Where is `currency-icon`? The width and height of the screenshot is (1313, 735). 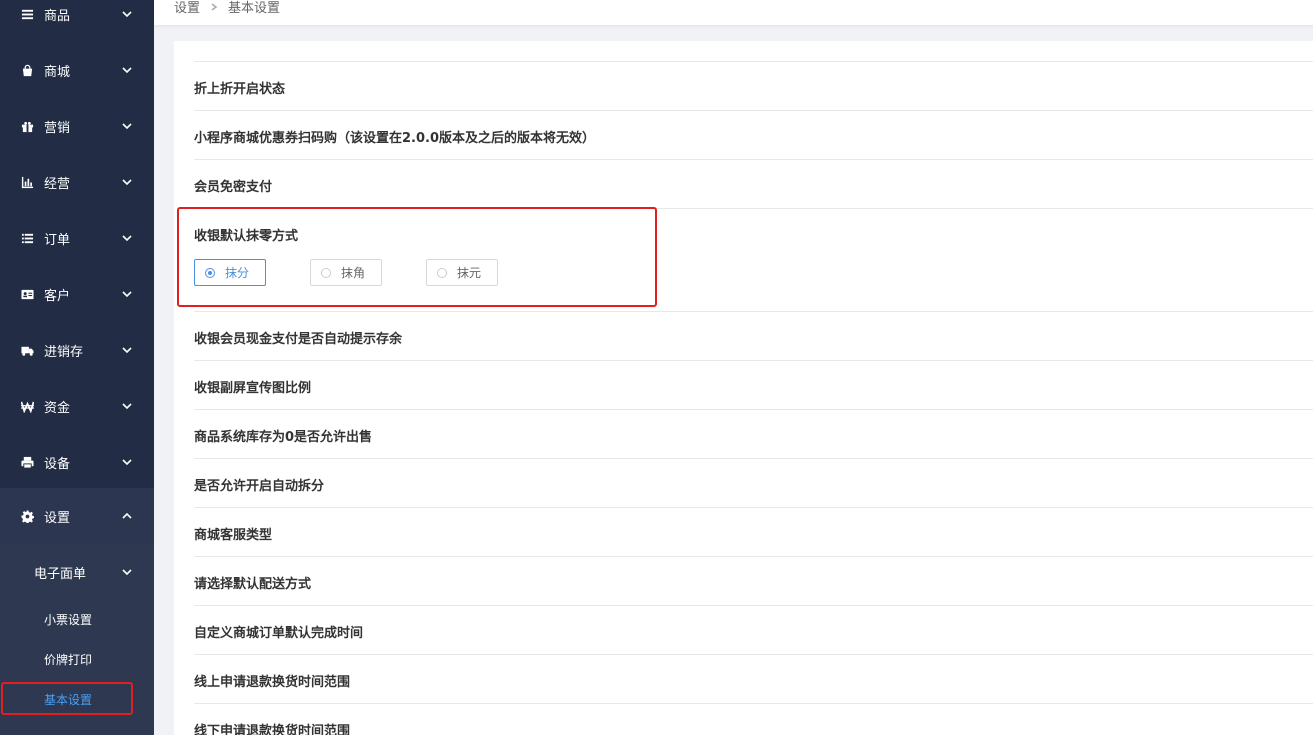
currency-icon is located at coordinates (27, 406).